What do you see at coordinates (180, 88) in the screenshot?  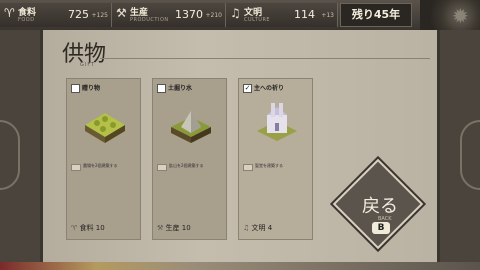 I see `card-name: 土掘り水` at bounding box center [180, 88].